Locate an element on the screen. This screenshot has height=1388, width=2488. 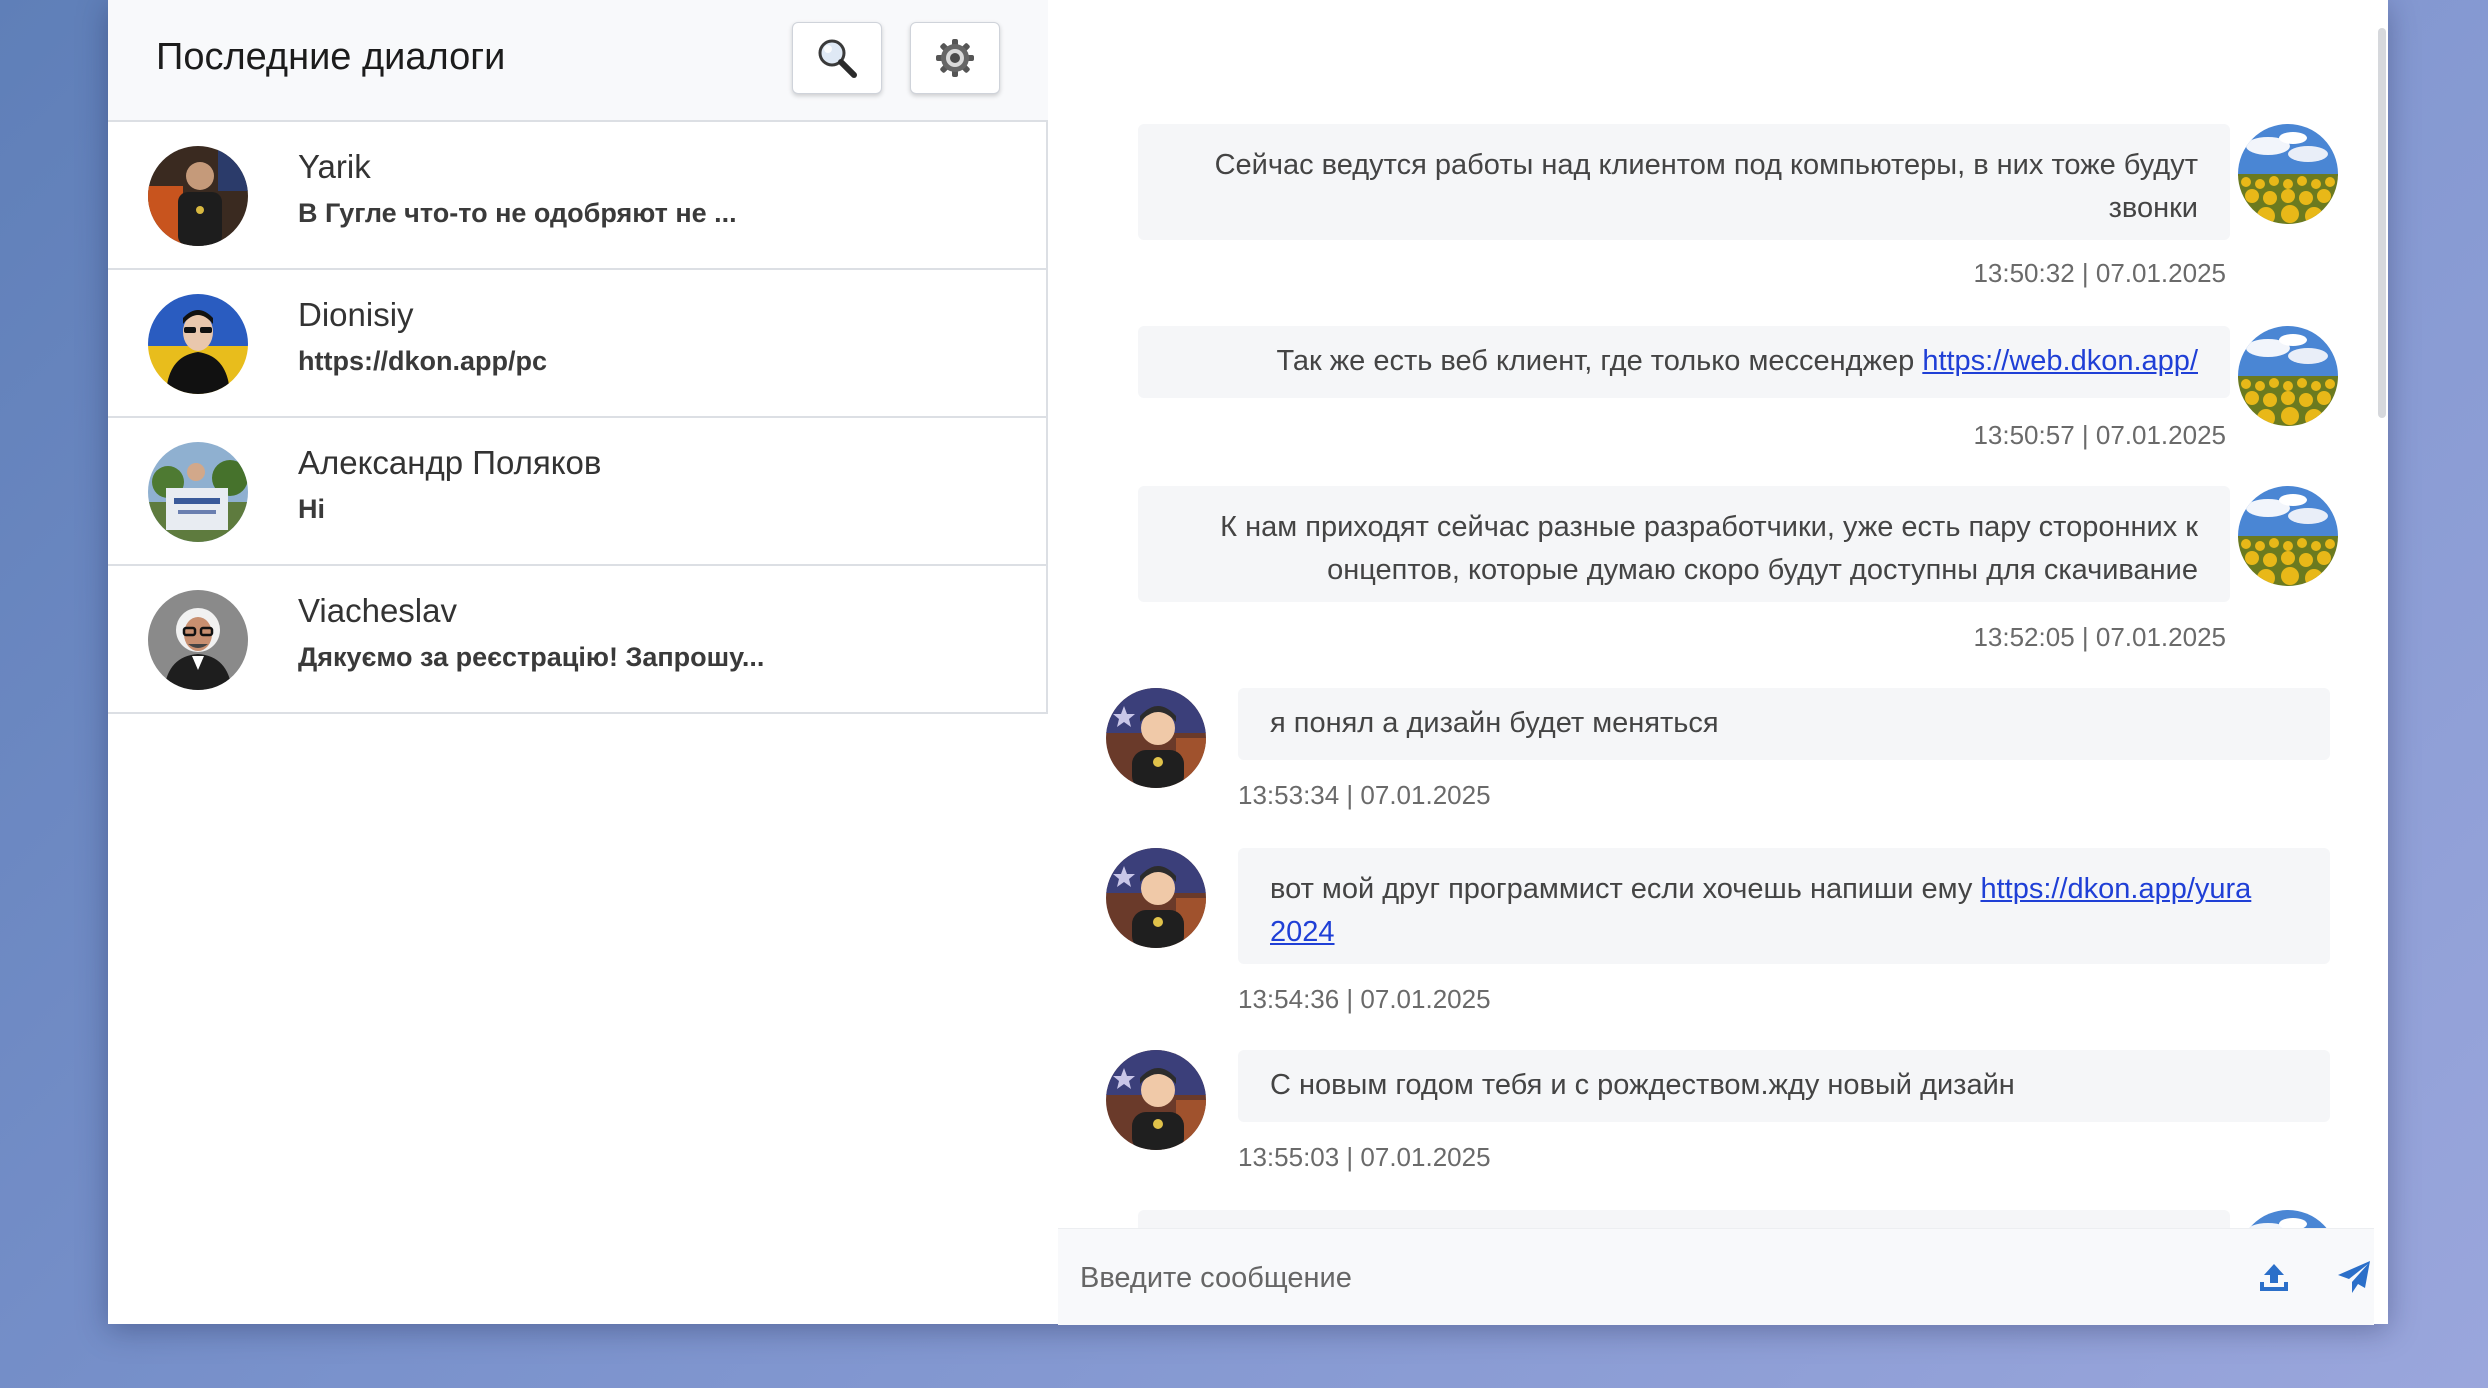
message-timestamp: 13:54:36 | 07.01.2025 is located at coordinates (1364, 999).